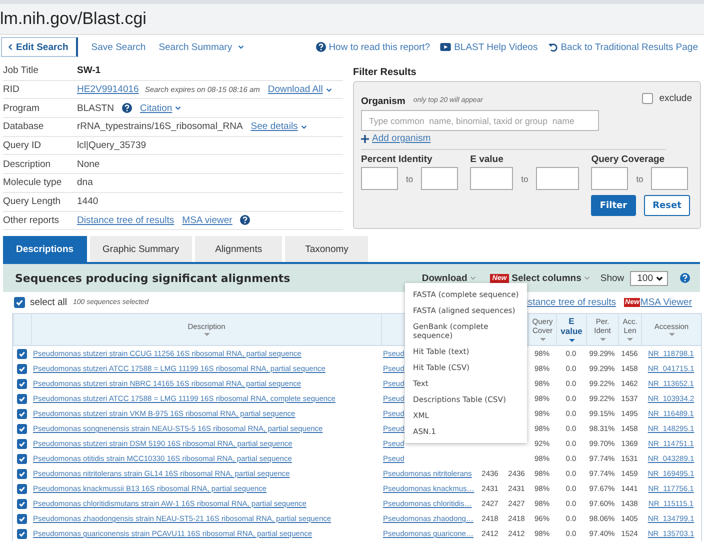 The height and width of the screenshot is (548, 704). I want to click on field-label: Molecule type, so click(33, 182).